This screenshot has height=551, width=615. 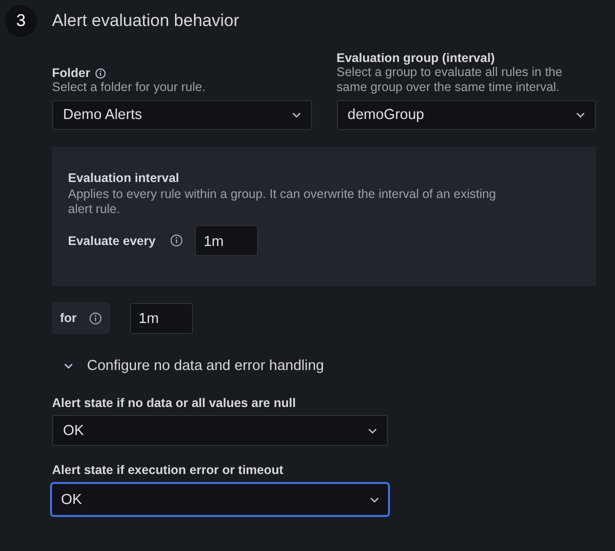 What do you see at coordinates (71, 73) in the screenshot?
I see `field-label: Folder` at bounding box center [71, 73].